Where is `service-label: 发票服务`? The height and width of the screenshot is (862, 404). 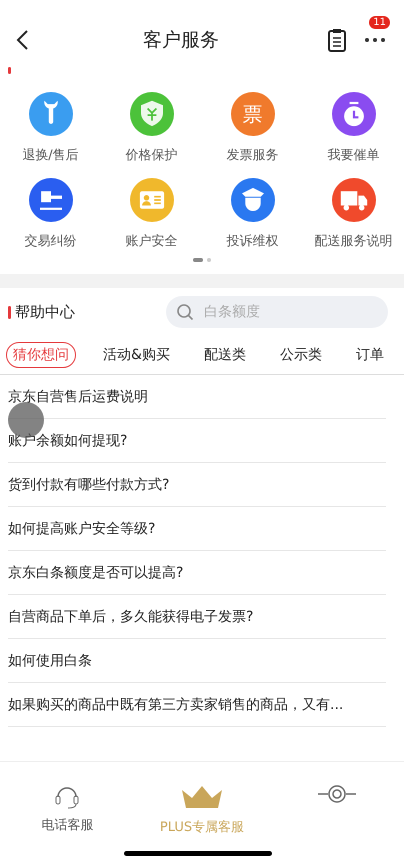
service-label: 发票服务 is located at coordinates (252, 155).